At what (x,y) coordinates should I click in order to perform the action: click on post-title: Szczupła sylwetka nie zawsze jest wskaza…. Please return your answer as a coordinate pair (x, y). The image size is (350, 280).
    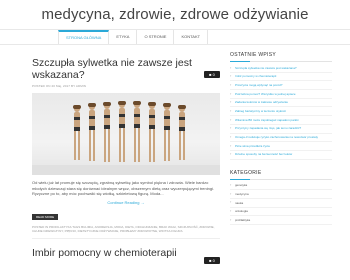
    Looking at the image, I should click on (116, 69).